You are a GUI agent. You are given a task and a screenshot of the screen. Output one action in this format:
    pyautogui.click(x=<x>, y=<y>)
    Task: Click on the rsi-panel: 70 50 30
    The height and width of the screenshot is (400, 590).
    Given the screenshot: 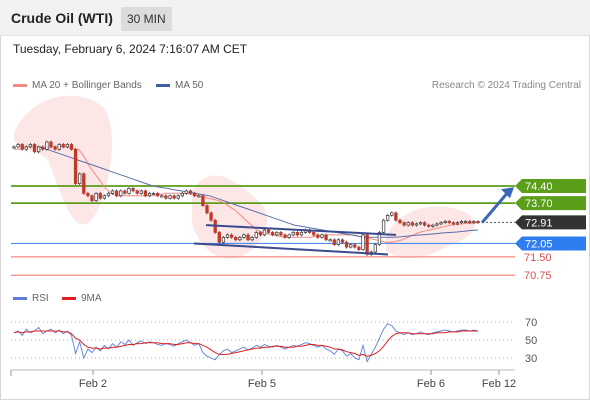 What is the action you would take?
    pyautogui.click(x=274, y=341)
    